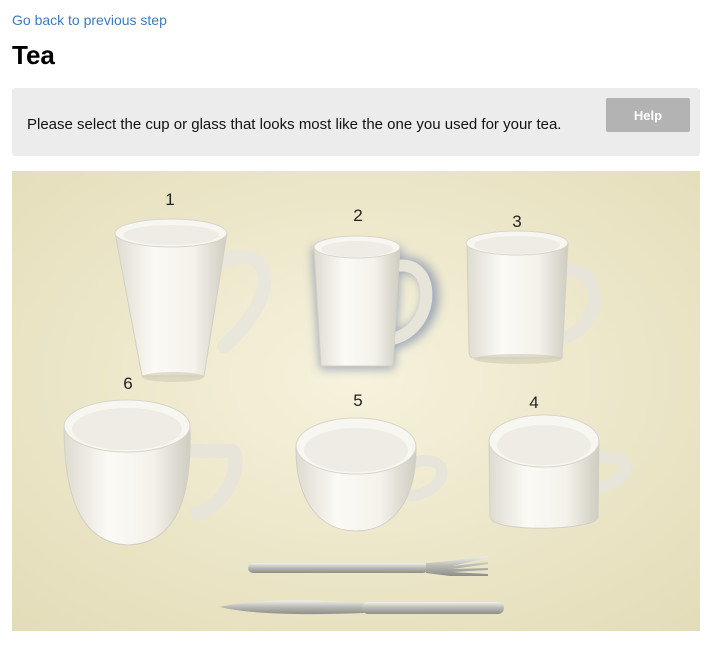 This screenshot has height=646, width=712. Describe the element at coordinates (516, 221) in the screenshot. I see `cup-number-label: 3` at that location.